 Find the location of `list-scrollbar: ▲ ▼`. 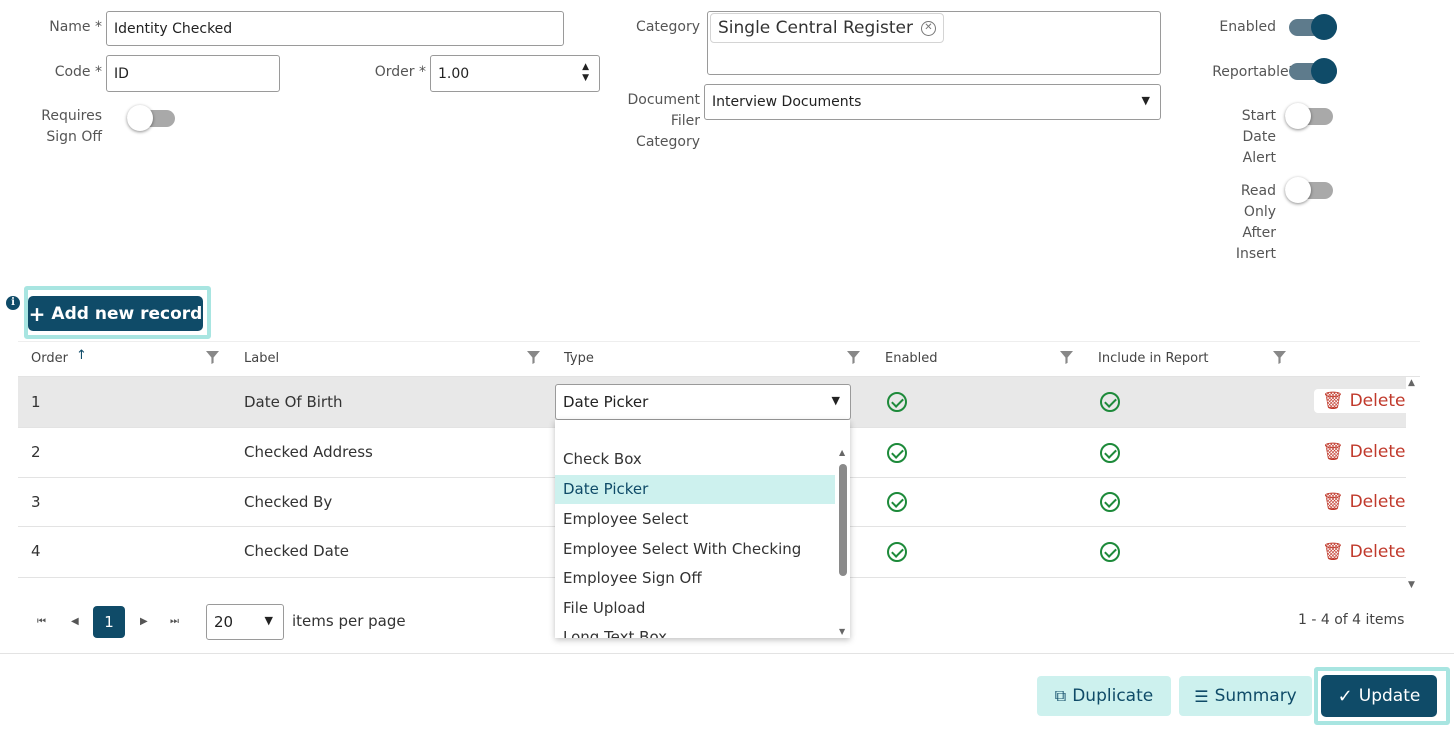

list-scrollbar: ▲ ▼ is located at coordinates (843, 540).